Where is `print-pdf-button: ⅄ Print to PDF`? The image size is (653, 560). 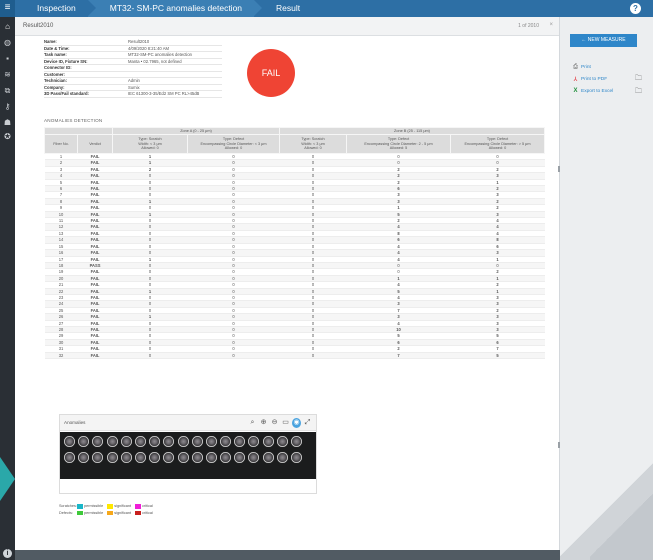 print-pdf-button: ⅄ Print to PDF is located at coordinates (589, 79).